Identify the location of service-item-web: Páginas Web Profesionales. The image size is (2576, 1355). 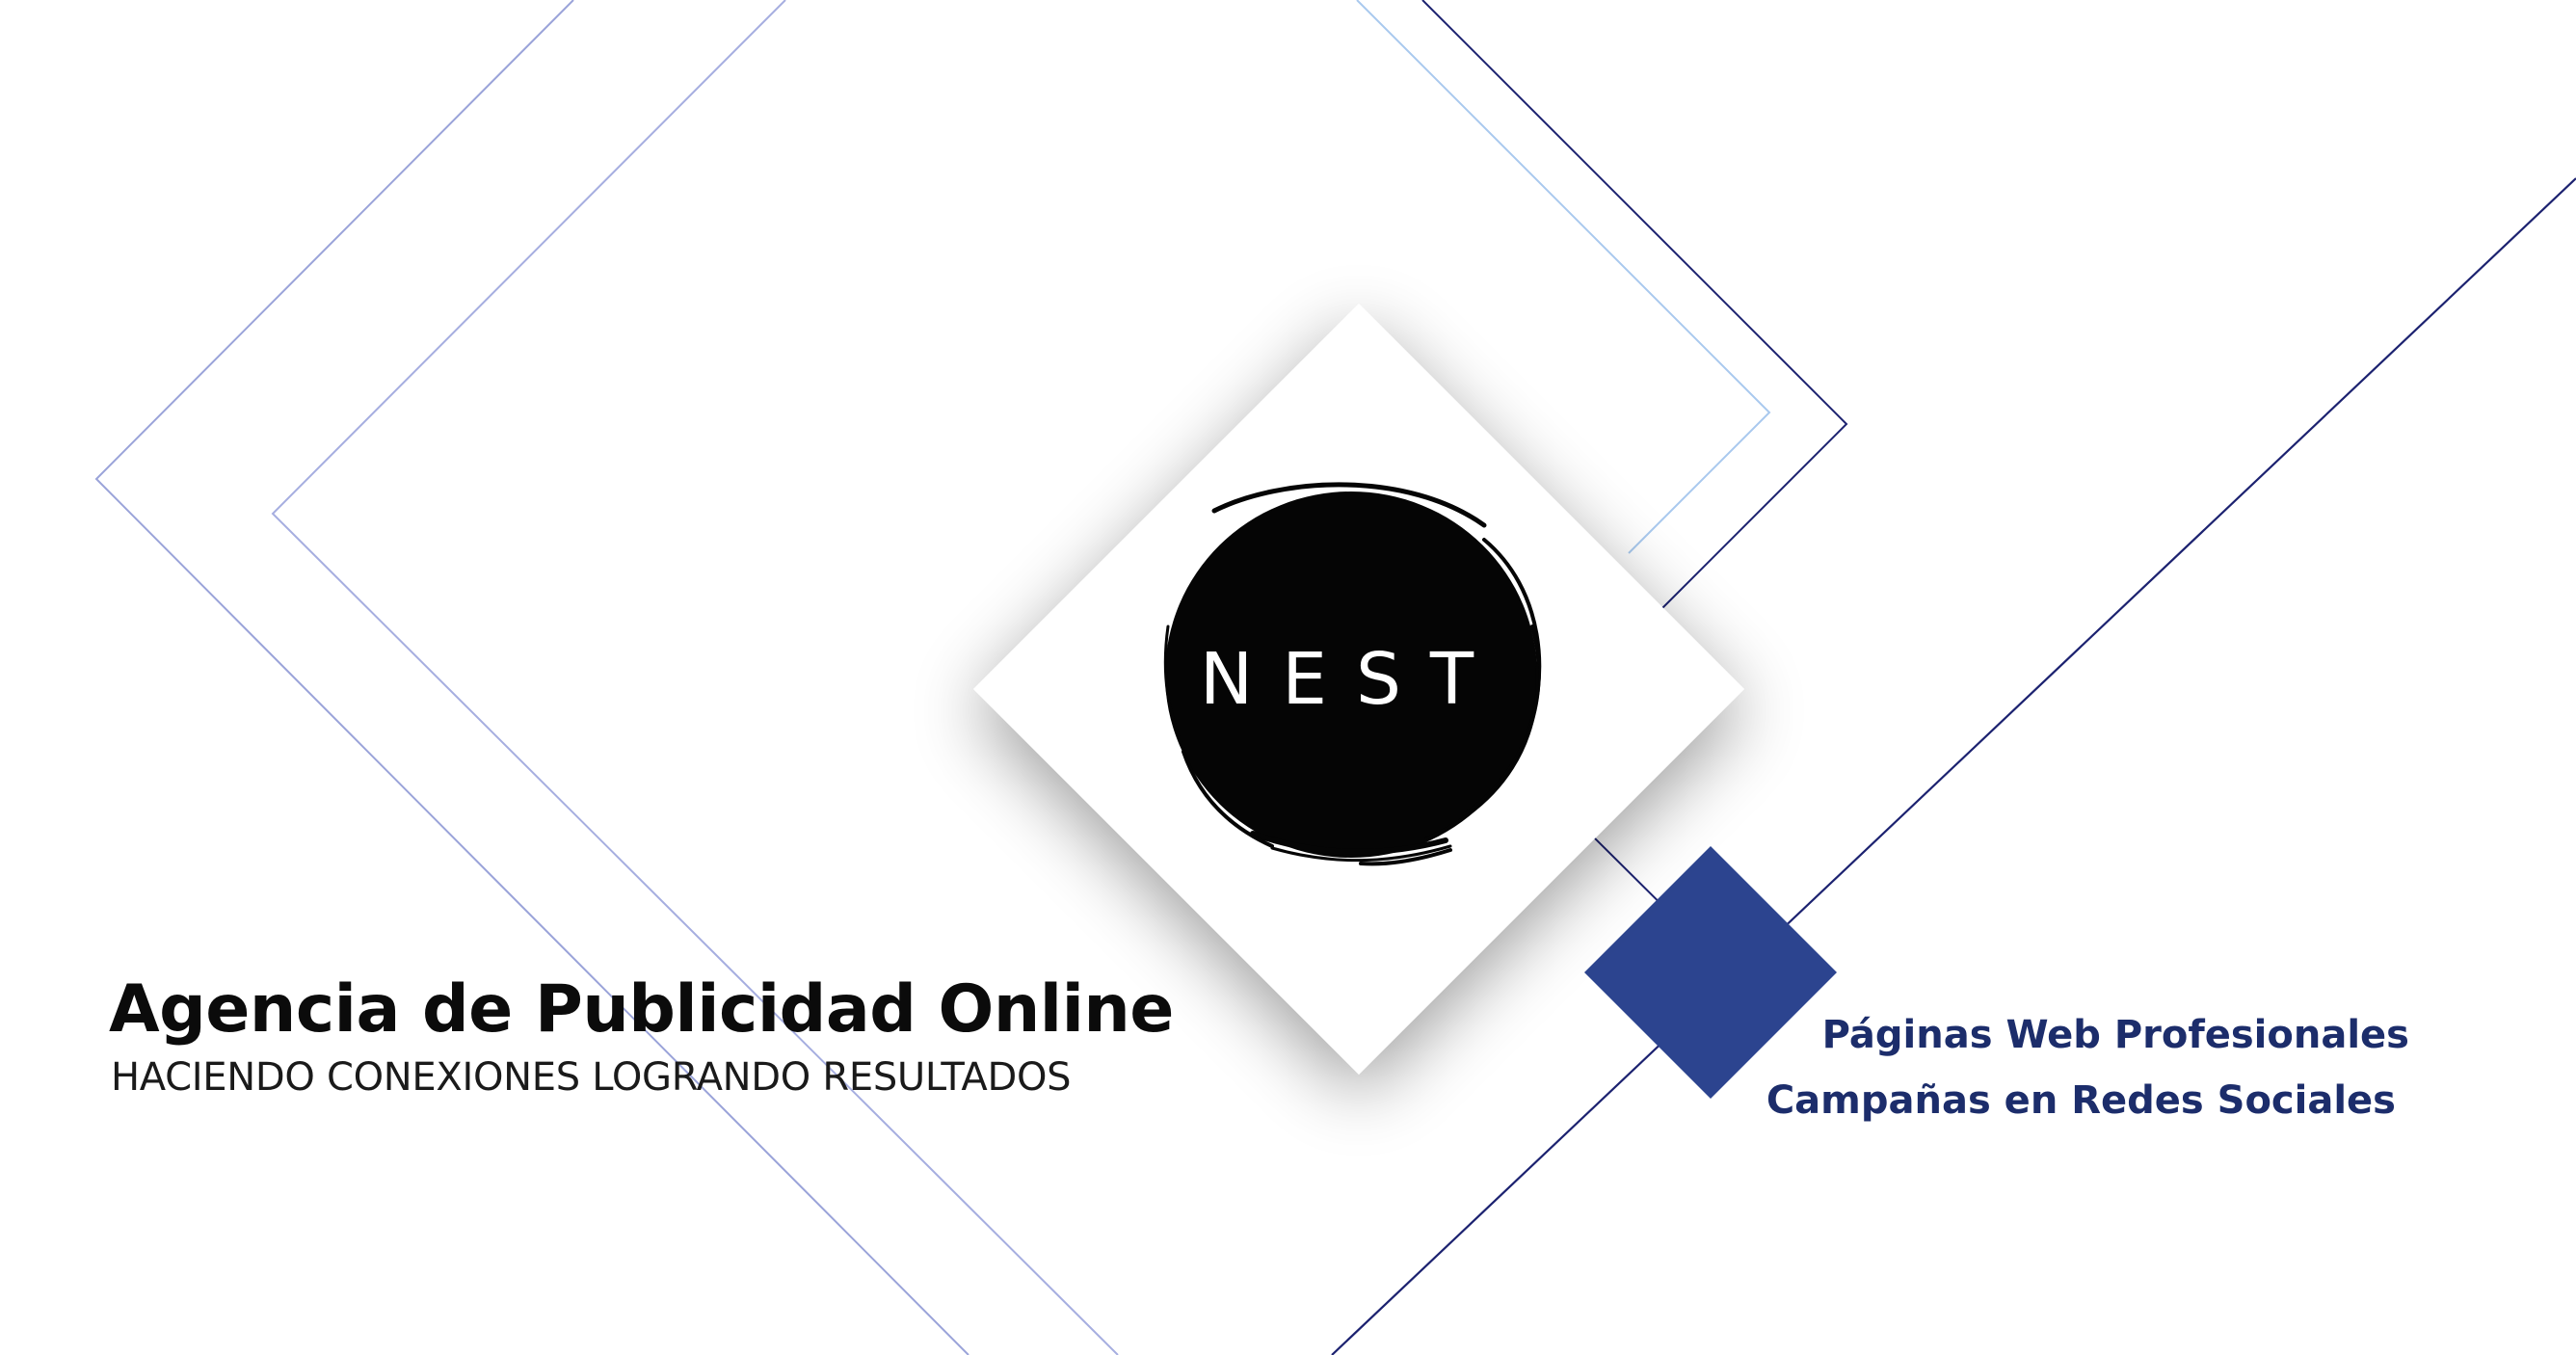
(2115, 1035).